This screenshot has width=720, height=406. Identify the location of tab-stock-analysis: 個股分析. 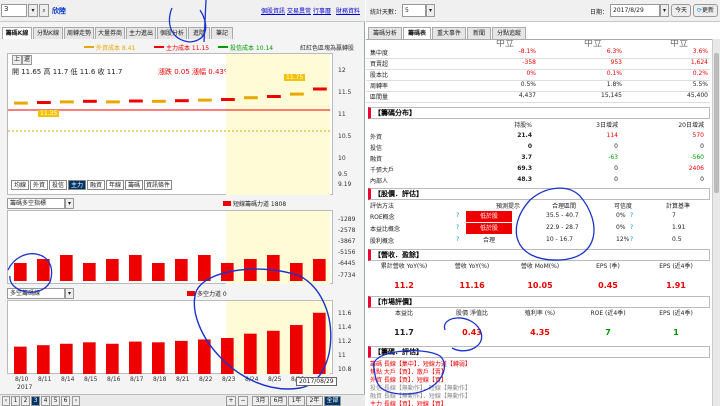
(172, 33).